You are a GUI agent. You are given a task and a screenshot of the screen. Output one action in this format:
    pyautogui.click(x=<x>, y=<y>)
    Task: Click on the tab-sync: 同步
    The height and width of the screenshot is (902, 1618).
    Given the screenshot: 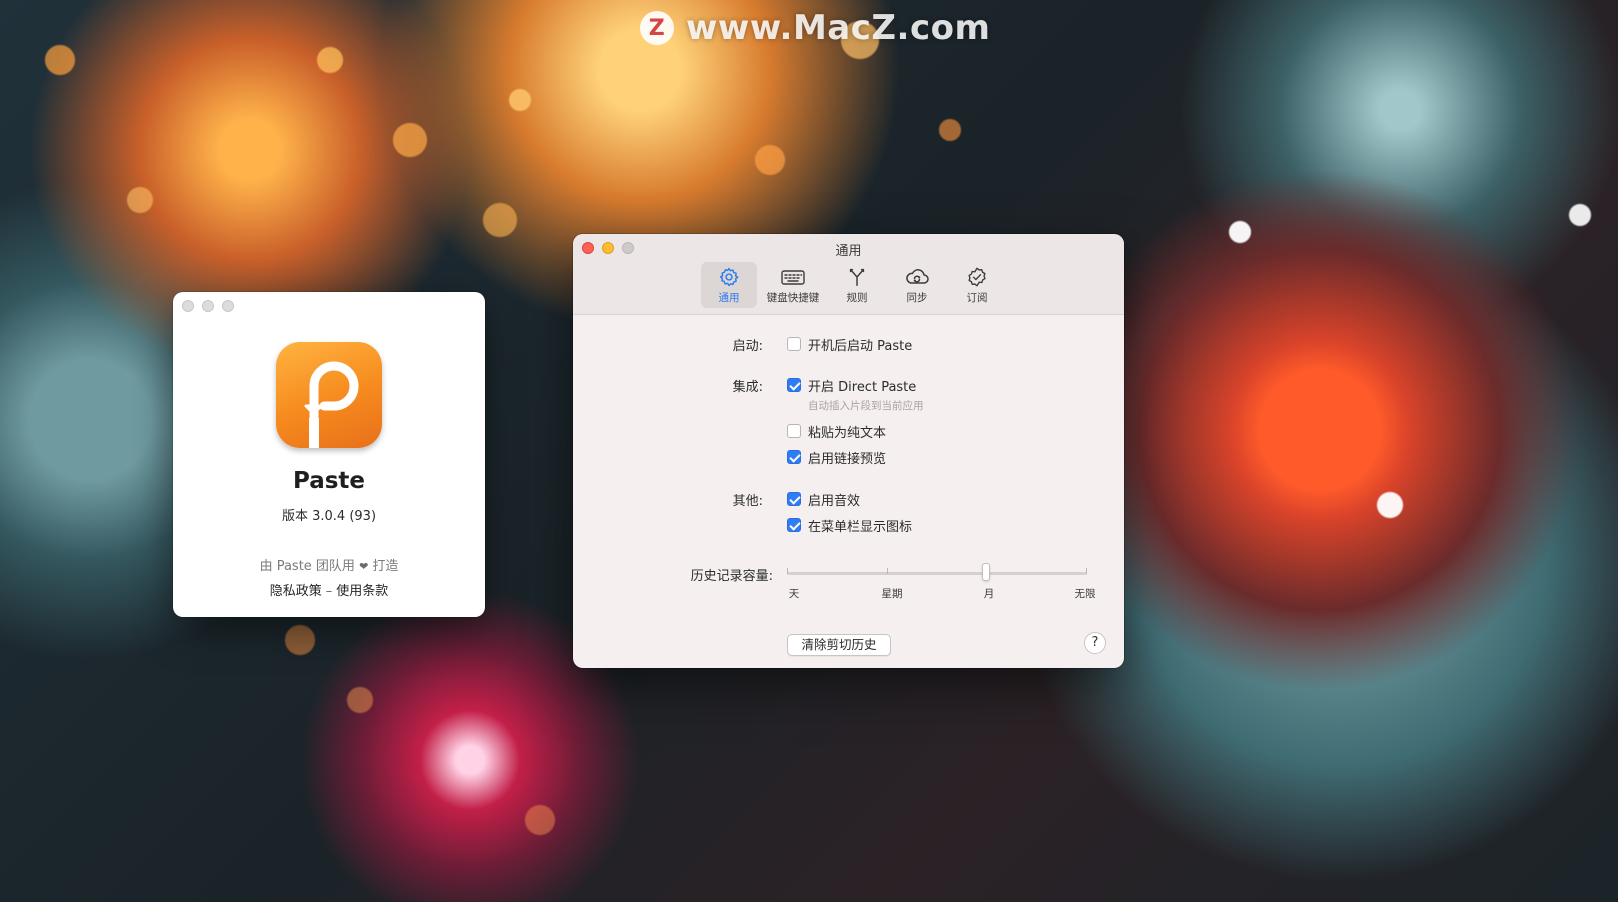 What is the action you would take?
    pyautogui.click(x=917, y=285)
    